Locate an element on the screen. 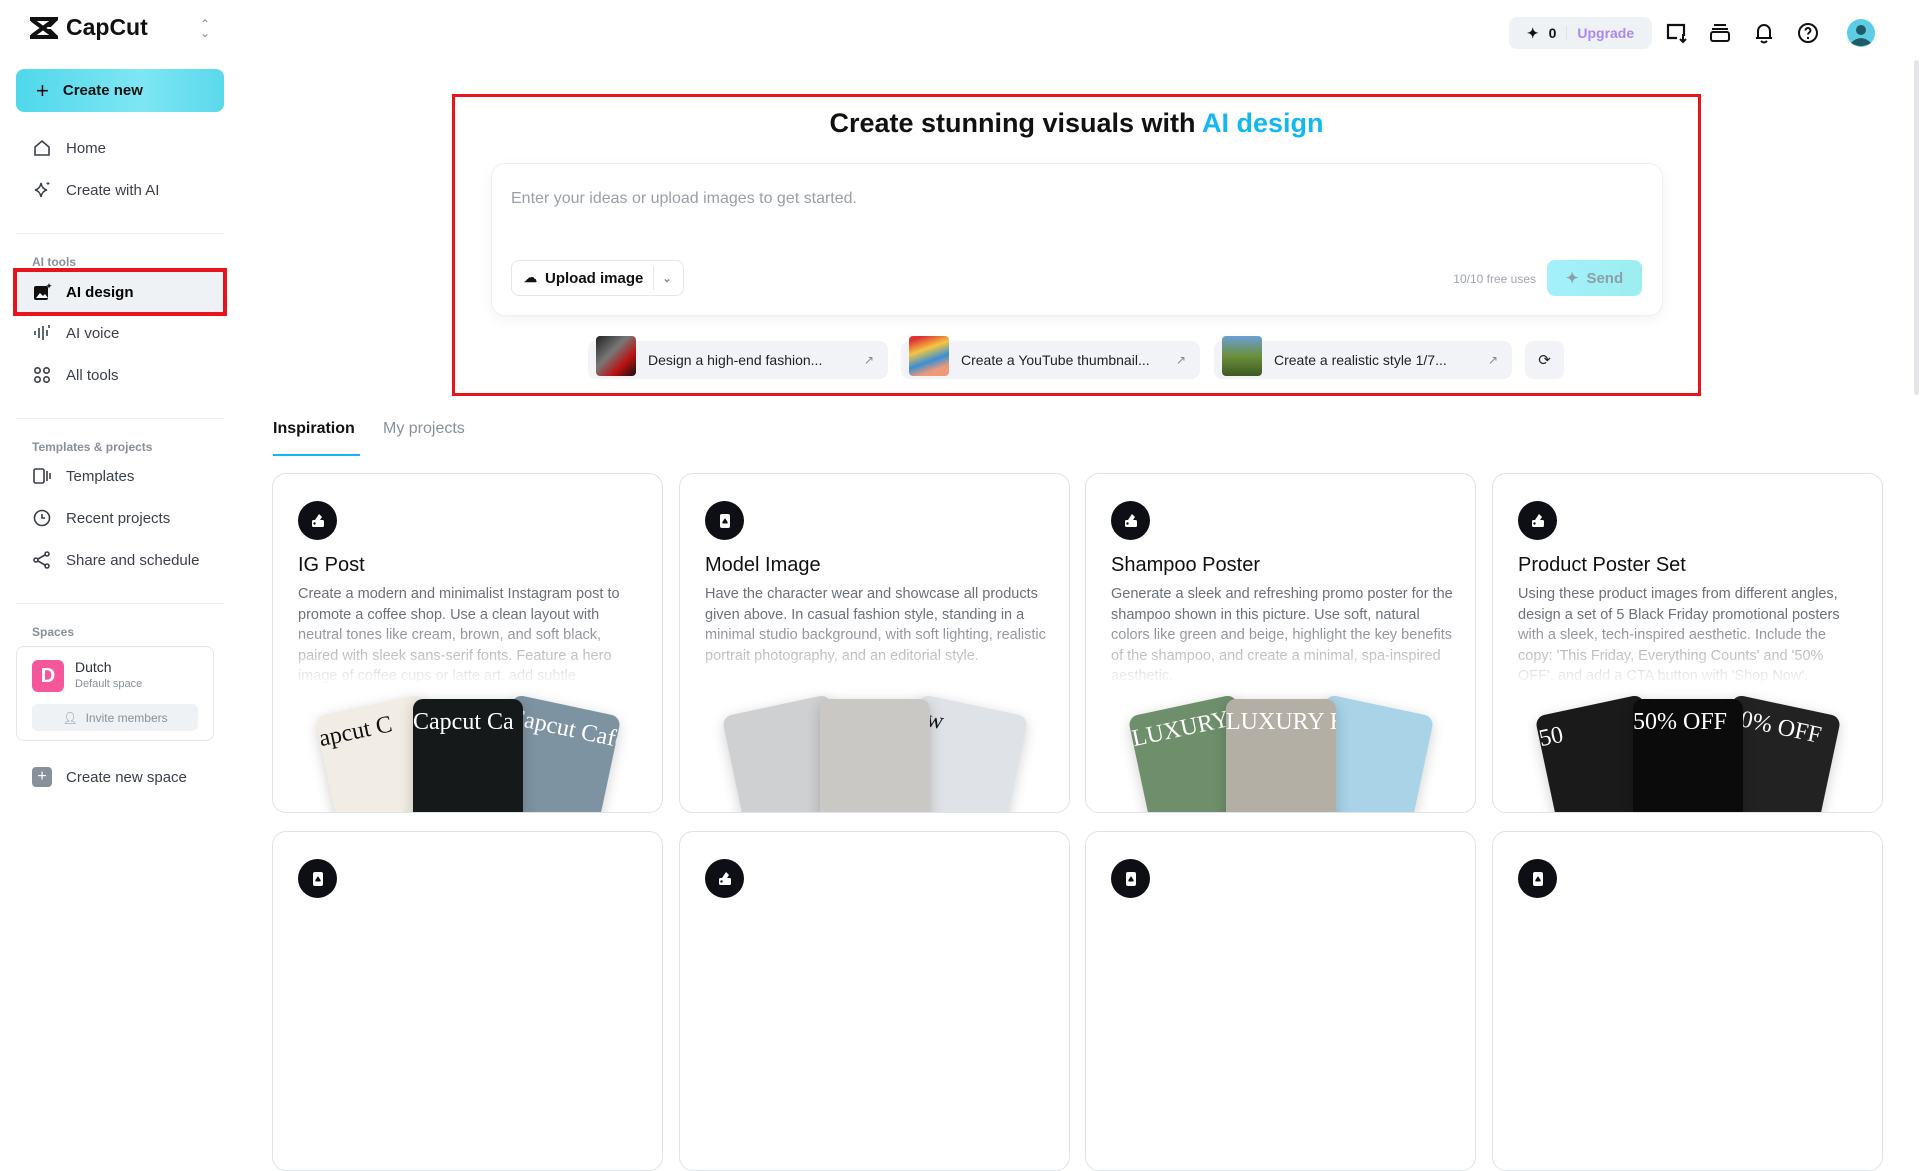  capcut-logo-icon is located at coordinates (44, 27).